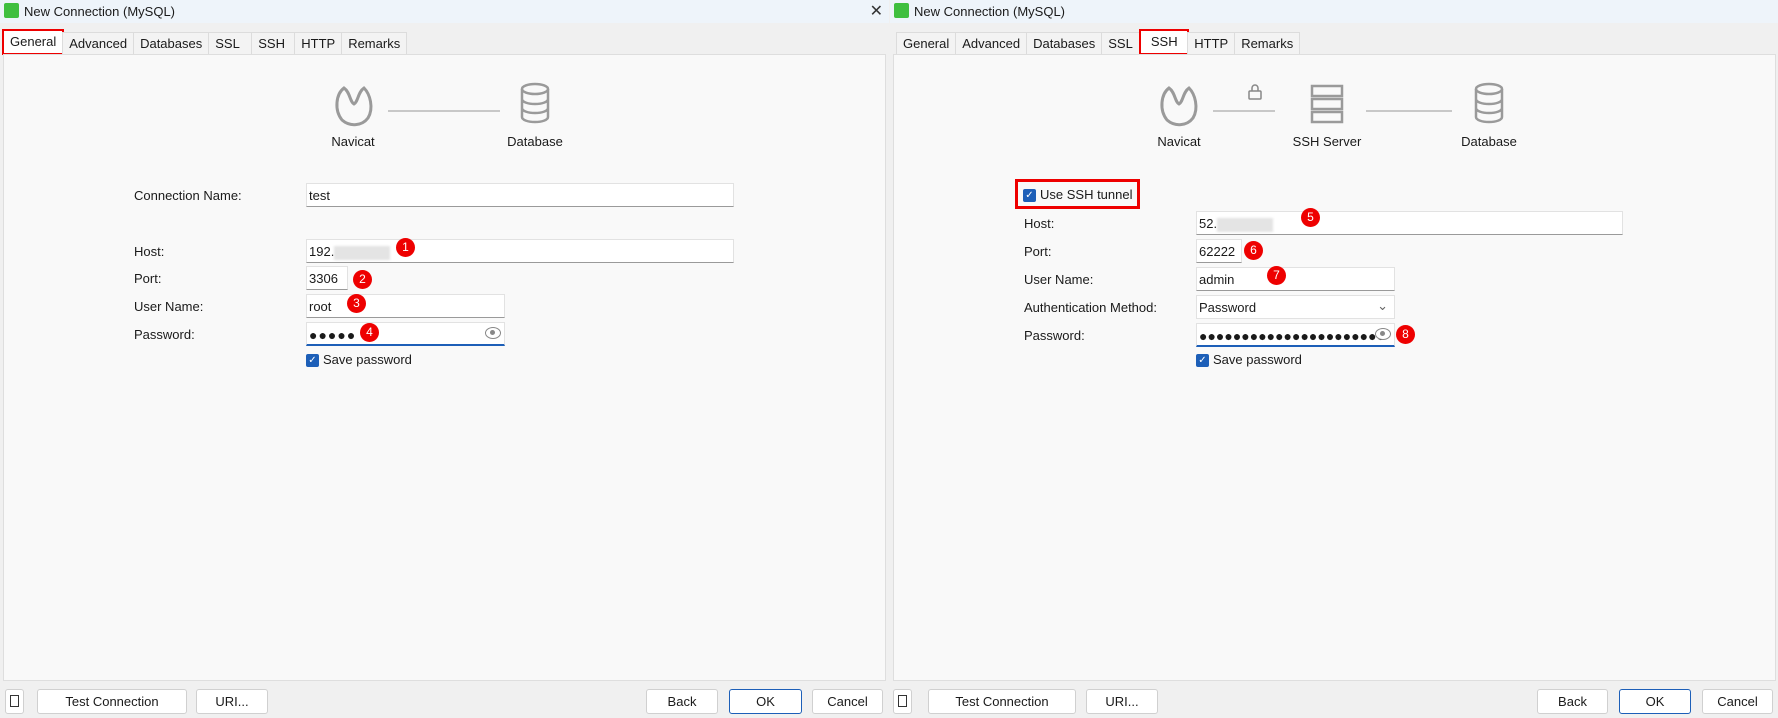 The image size is (1778, 718). Describe the element at coordinates (149, 251) in the screenshot. I see `host-label: Host:` at that location.